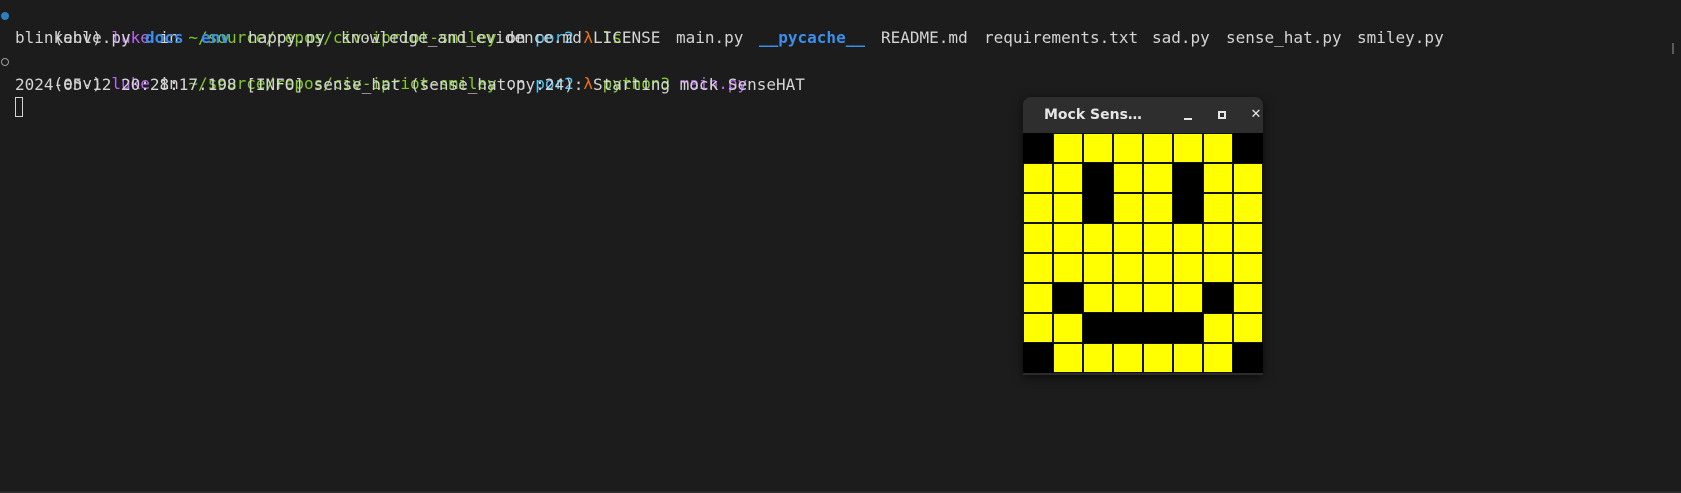 This screenshot has height=493, width=1681. What do you see at coordinates (164, 37) in the screenshot?
I see `ls-directory-entry: docs` at bounding box center [164, 37].